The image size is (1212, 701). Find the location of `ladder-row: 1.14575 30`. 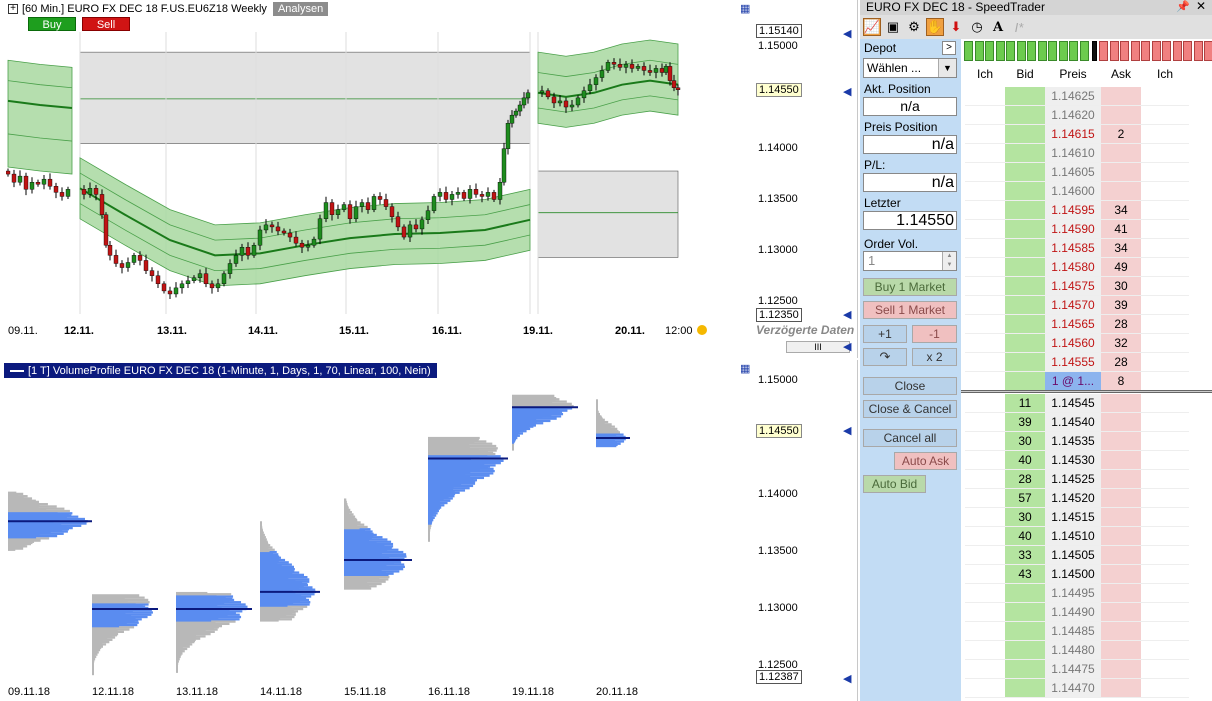

ladder-row: 1.14575 30 is located at coordinates (1086, 286).